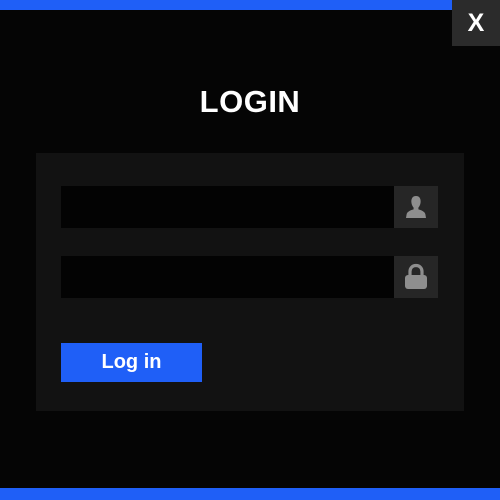 This screenshot has height=500, width=500. I want to click on password-icon-box, so click(416, 277).